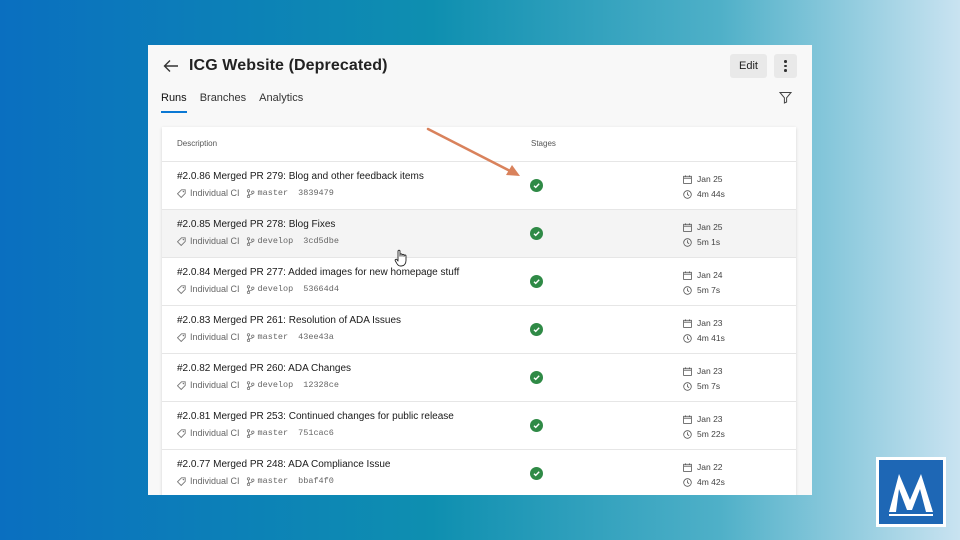 The height and width of the screenshot is (540, 960). I want to click on tab-analytics: Analytics, so click(281, 103).